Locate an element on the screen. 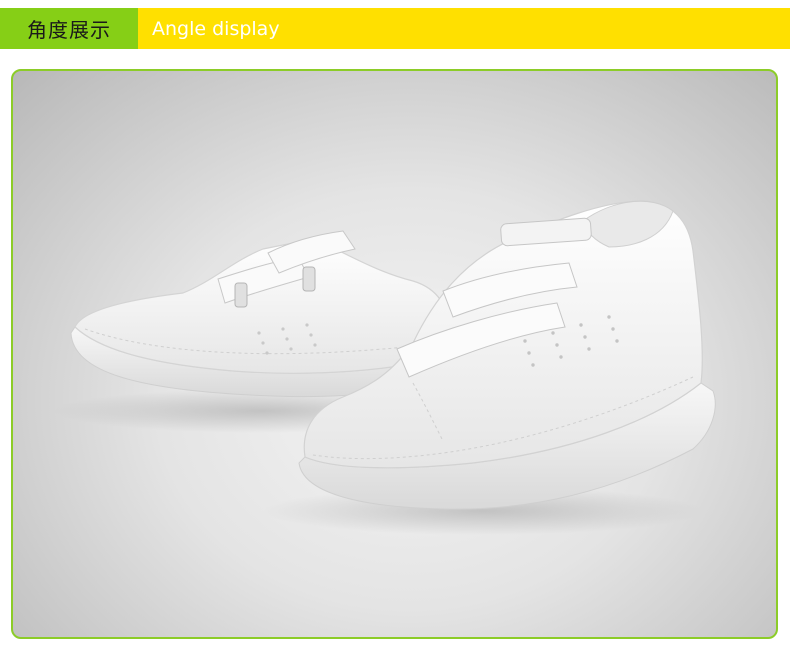 The height and width of the screenshot is (646, 790). section-title-zh-tab: 角度展示 is located at coordinates (69, 28).